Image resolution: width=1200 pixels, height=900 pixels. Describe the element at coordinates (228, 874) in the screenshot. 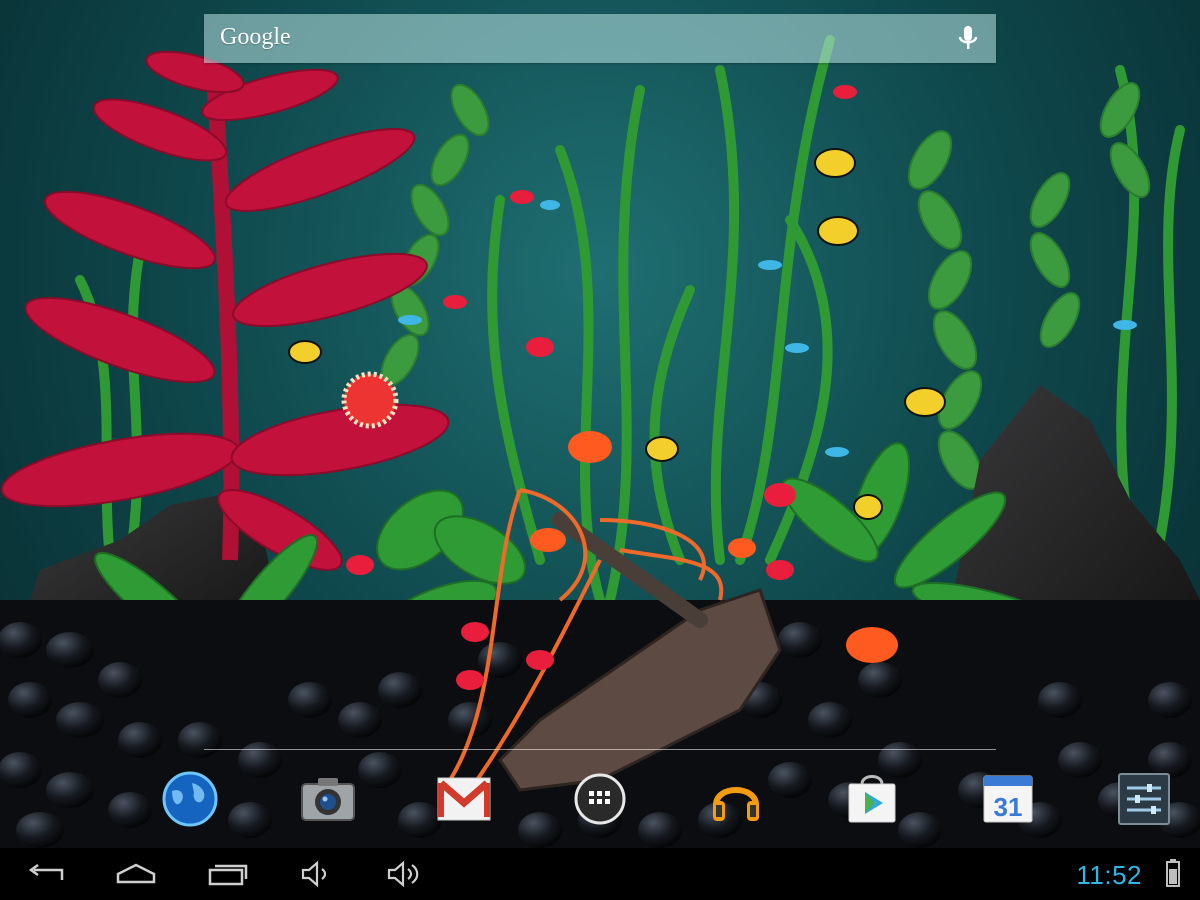

I see `recent-apps-icon` at that location.